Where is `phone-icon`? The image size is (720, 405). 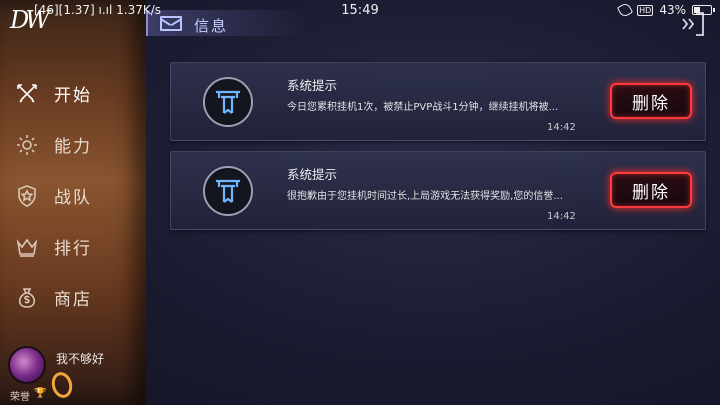 phone-icon is located at coordinates (625, 10).